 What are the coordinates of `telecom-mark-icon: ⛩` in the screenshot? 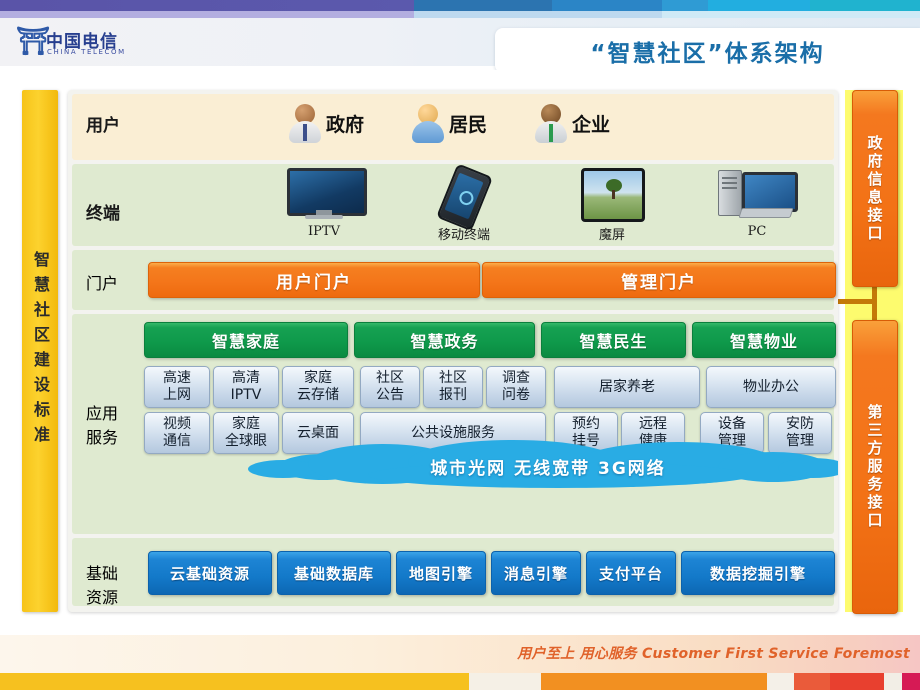 It's located at (33, 41).